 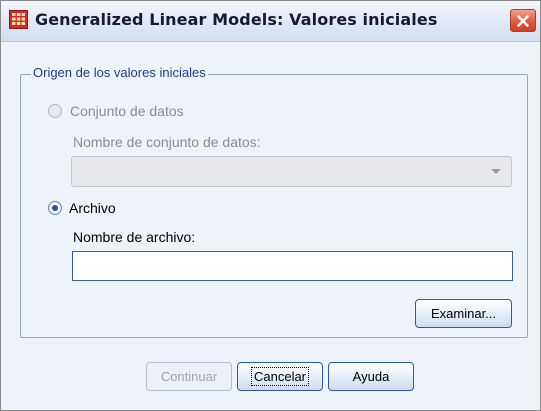 I want to click on radio-selected-dot, so click(x=55, y=208).